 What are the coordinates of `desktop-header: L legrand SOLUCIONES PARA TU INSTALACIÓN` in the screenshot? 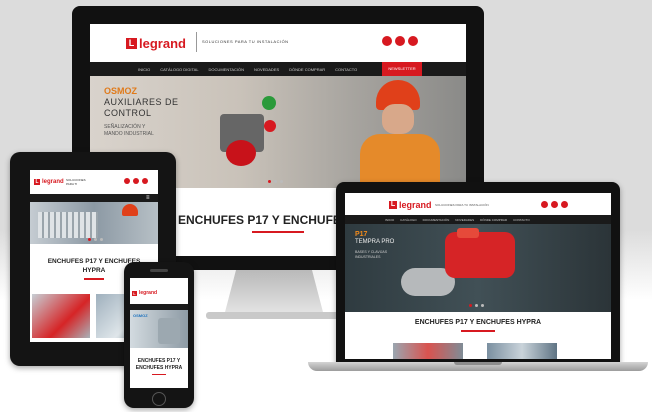 It's located at (278, 42).